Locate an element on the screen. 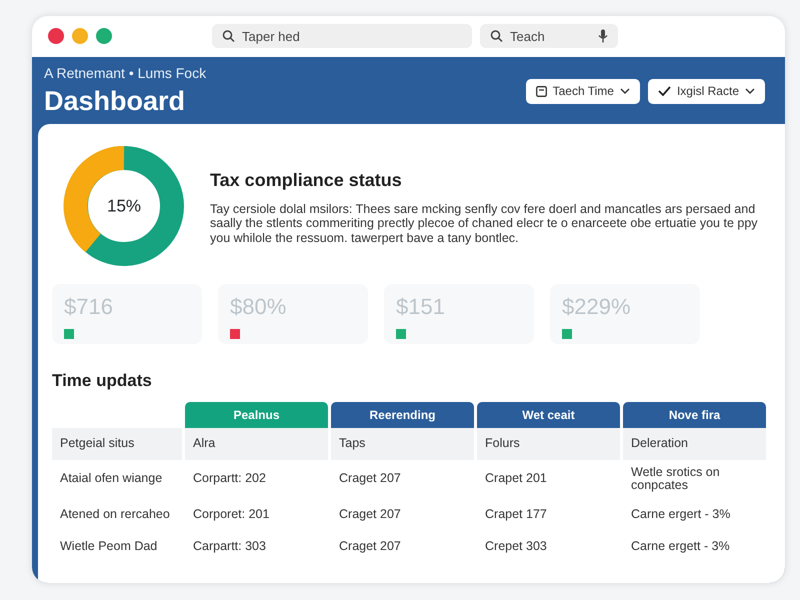 This screenshot has width=800, height=600. calendar-icon is located at coordinates (541, 91).